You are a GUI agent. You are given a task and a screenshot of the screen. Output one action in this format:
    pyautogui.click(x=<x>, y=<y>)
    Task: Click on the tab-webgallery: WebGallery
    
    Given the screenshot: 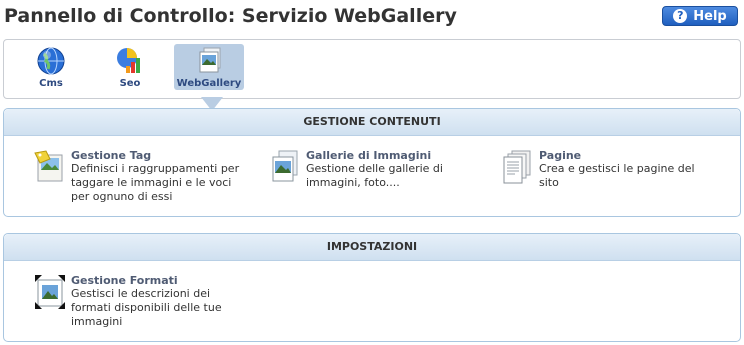 What is the action you would take?
    pyautogui.click(x=209, y=67)
    